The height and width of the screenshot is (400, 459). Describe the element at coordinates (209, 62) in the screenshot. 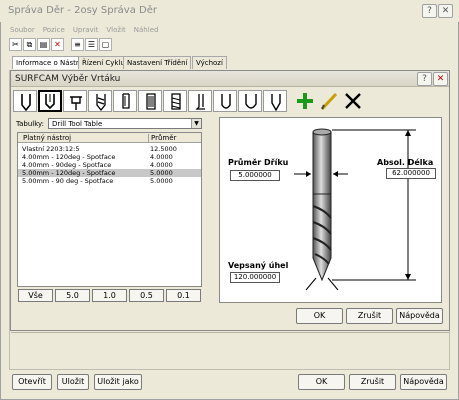

I see `tab-defaults: Výchozí` at that location.